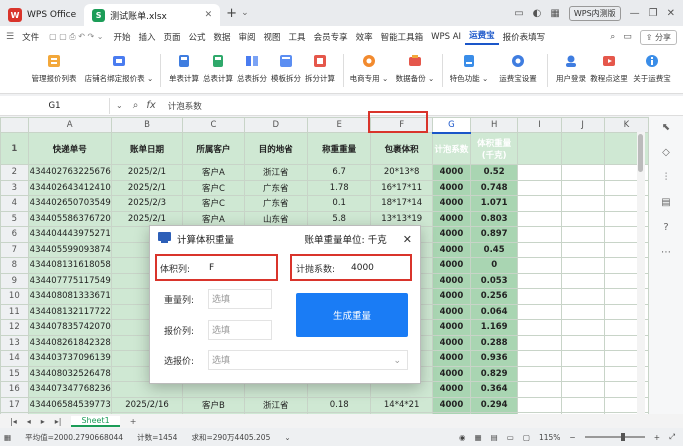 The image size is (683, 446). What do you see at coordinates (213, 125) in the screenshot?
I see `column-header: C` at bounding box center [213, 125].